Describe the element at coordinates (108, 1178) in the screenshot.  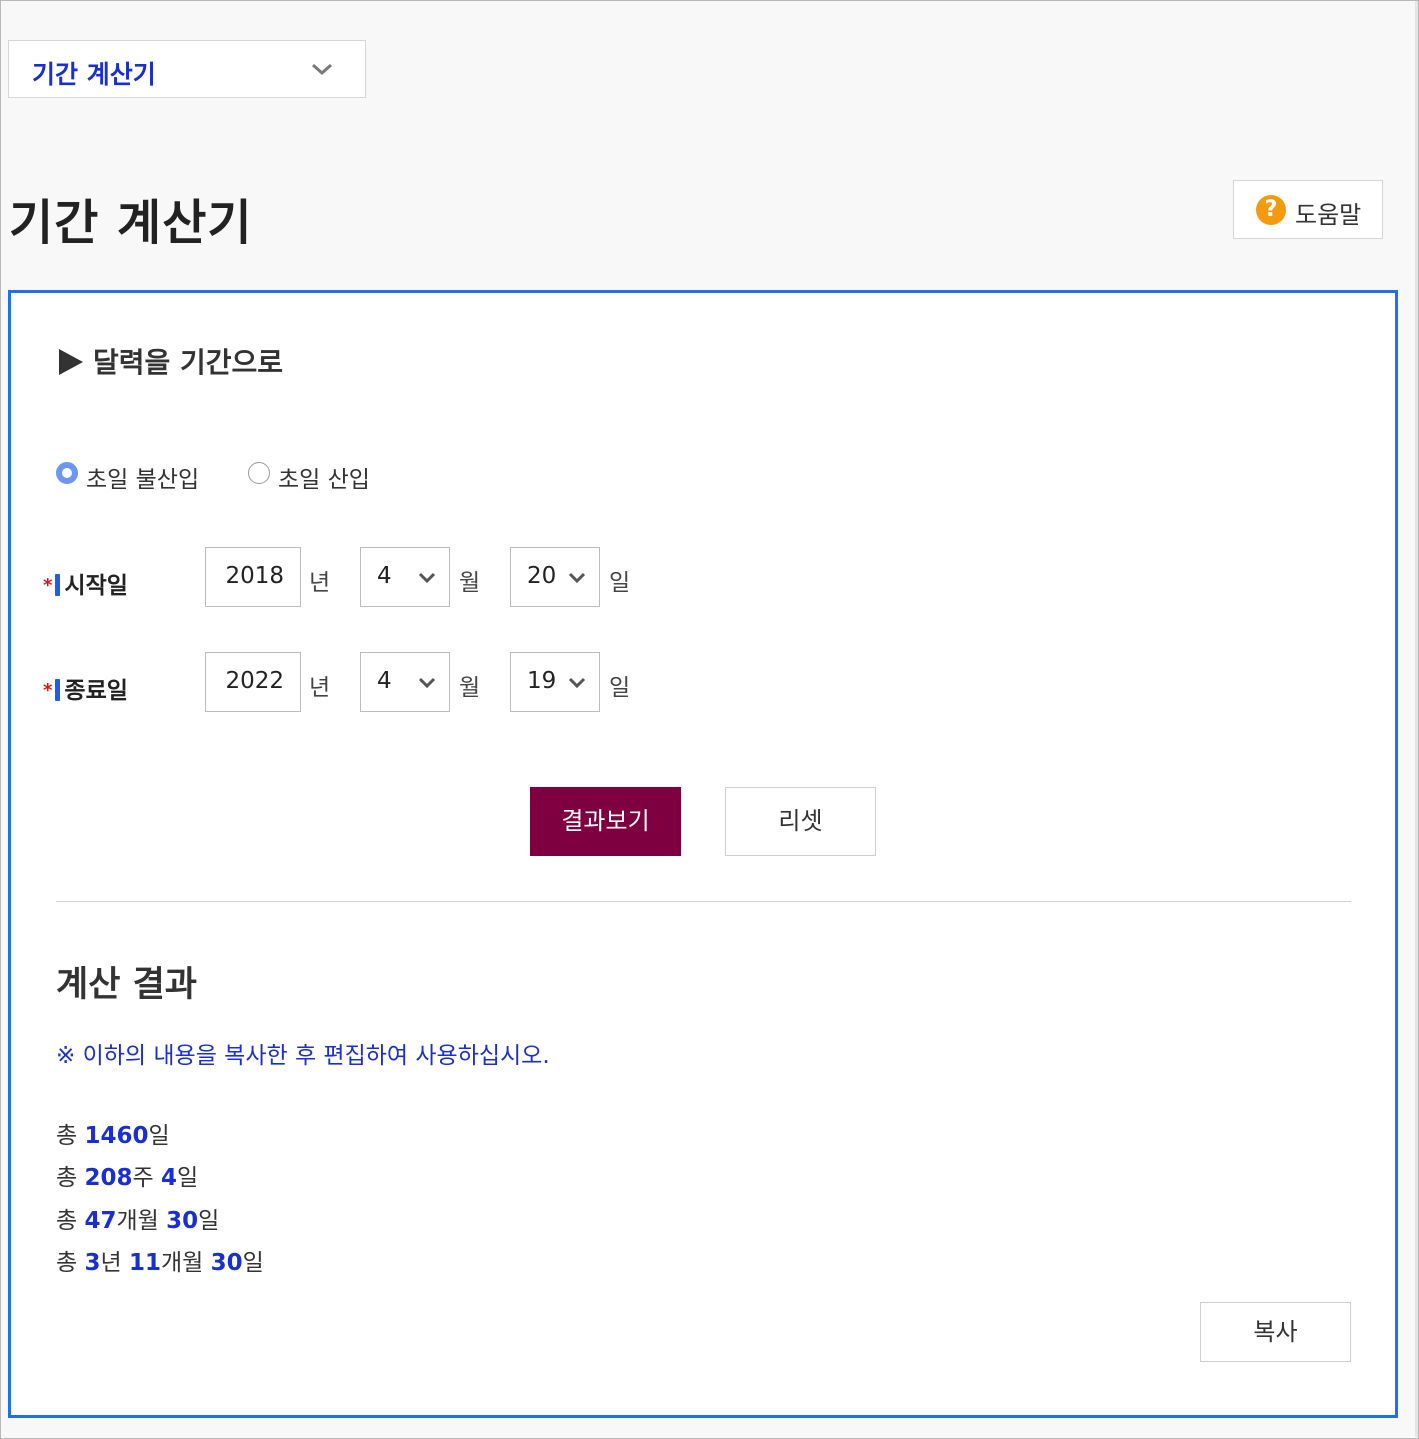
I see `weeks-value: 208` at that location.